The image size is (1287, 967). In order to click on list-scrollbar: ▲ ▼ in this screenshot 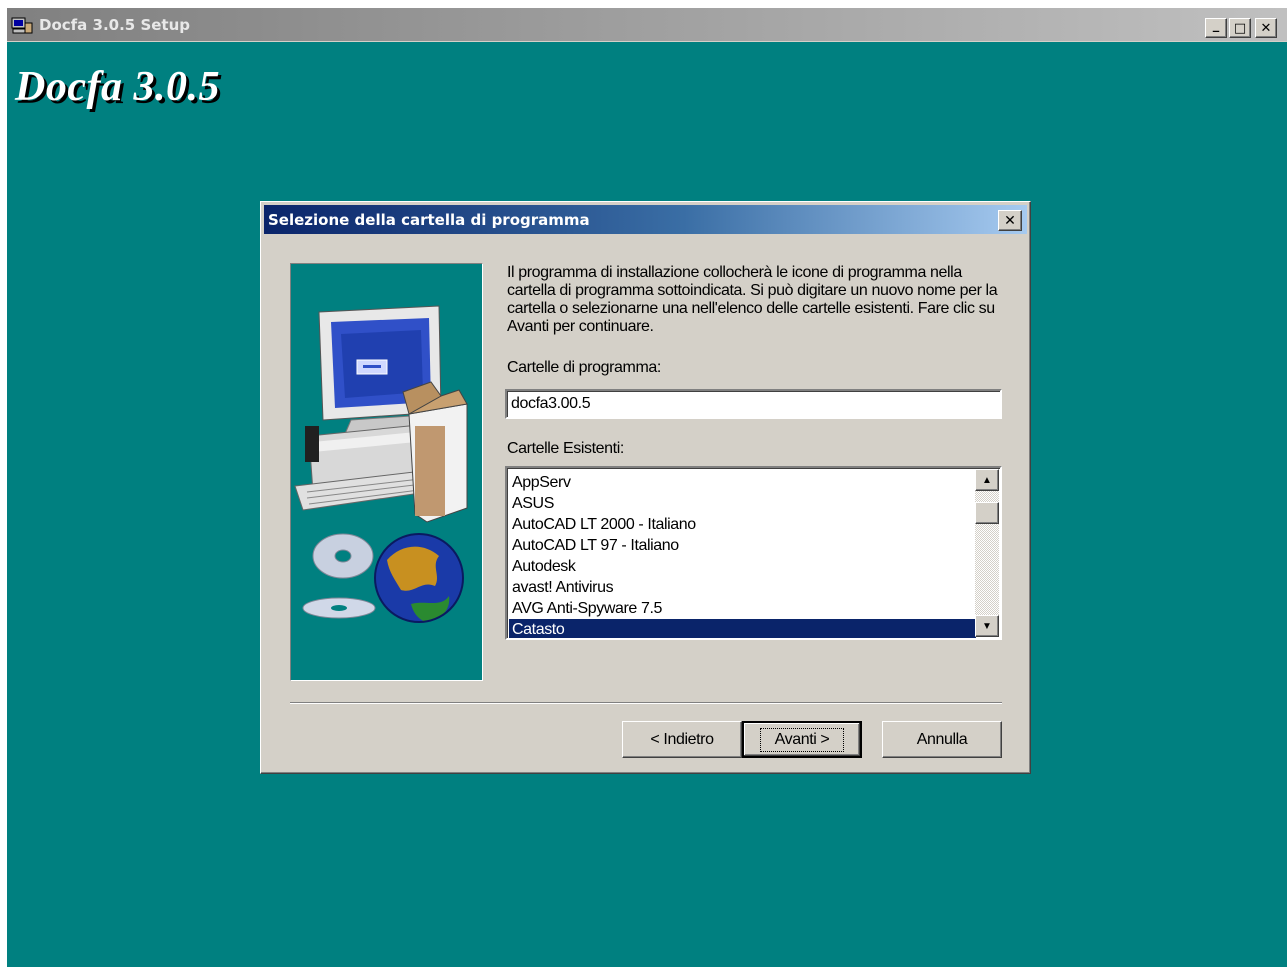, I will do `click(987, 553)`.